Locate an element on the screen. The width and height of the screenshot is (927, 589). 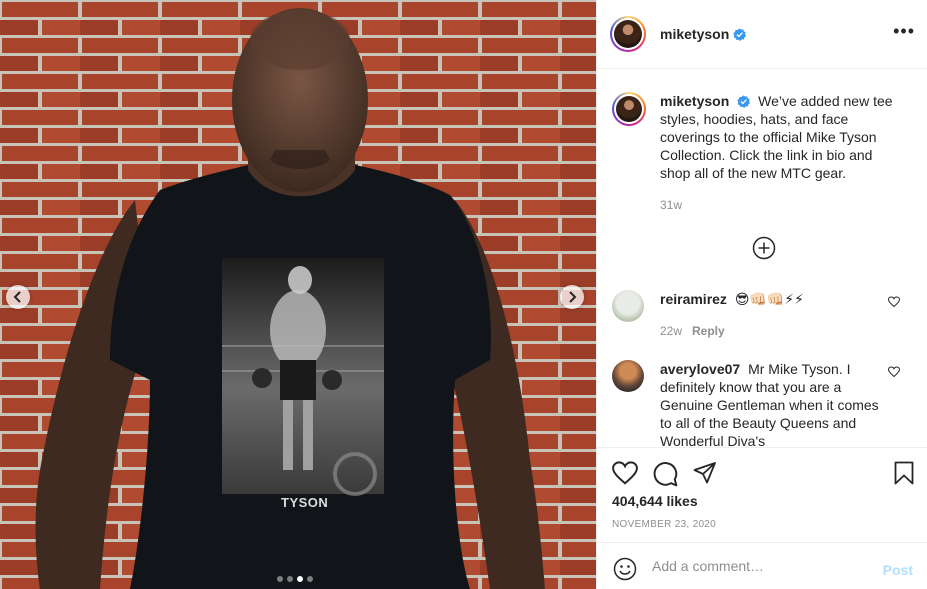
commenter-username: reiramirez is located at coordinates (693, 299).